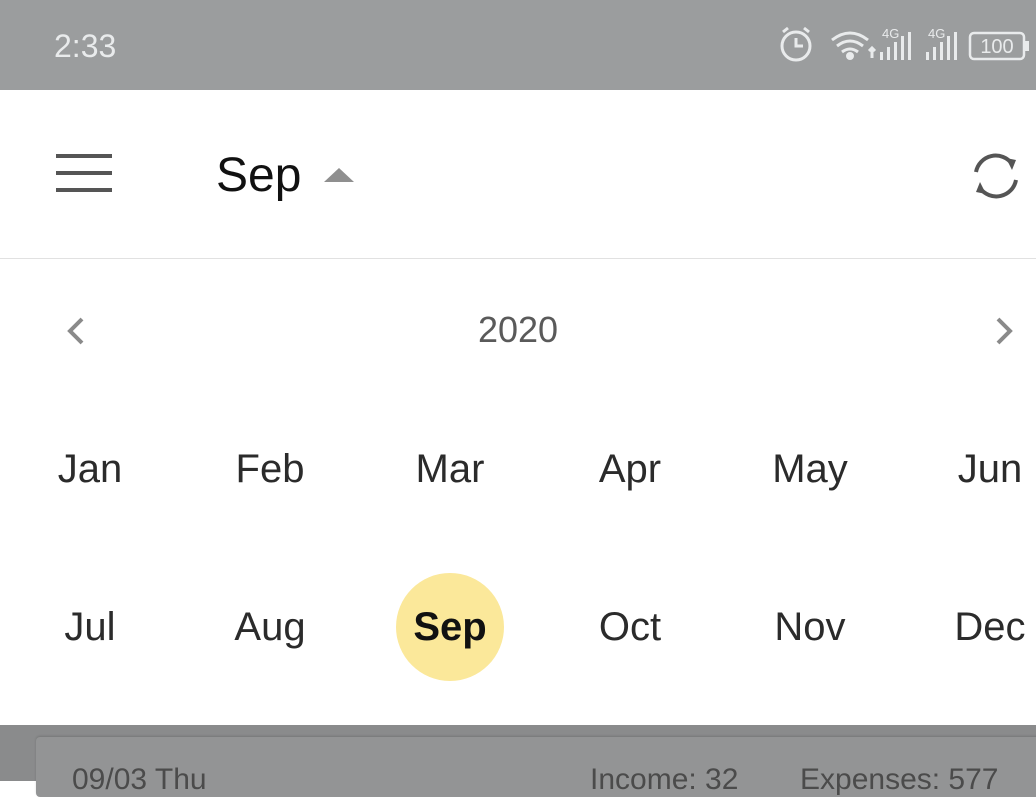 The height and width of the screenshot is (797, 1036). I want to click on month-mar: Mar, so click(450, 469).